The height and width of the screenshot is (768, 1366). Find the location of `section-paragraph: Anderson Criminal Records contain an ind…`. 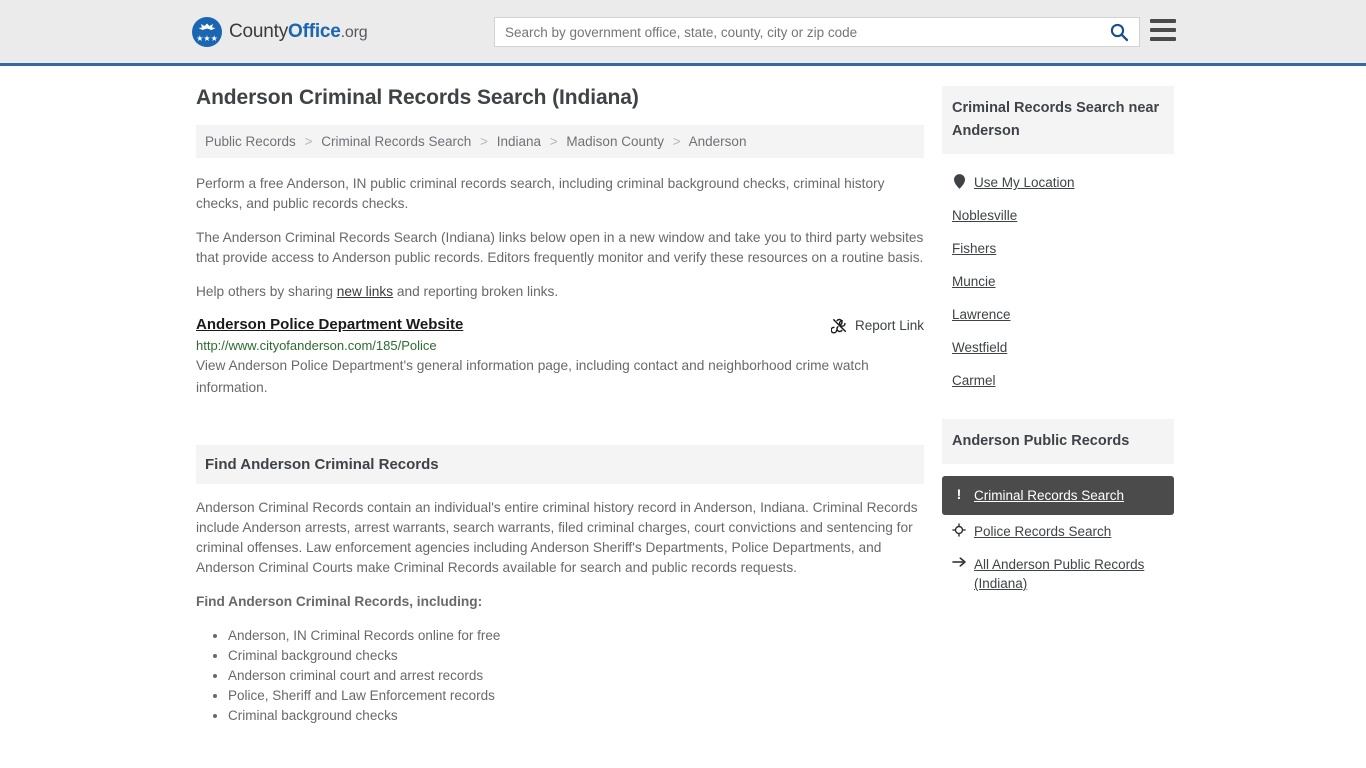

section-paragraph: Anderson Criminal Records contain an ind… is located at coordinates (557, 537).